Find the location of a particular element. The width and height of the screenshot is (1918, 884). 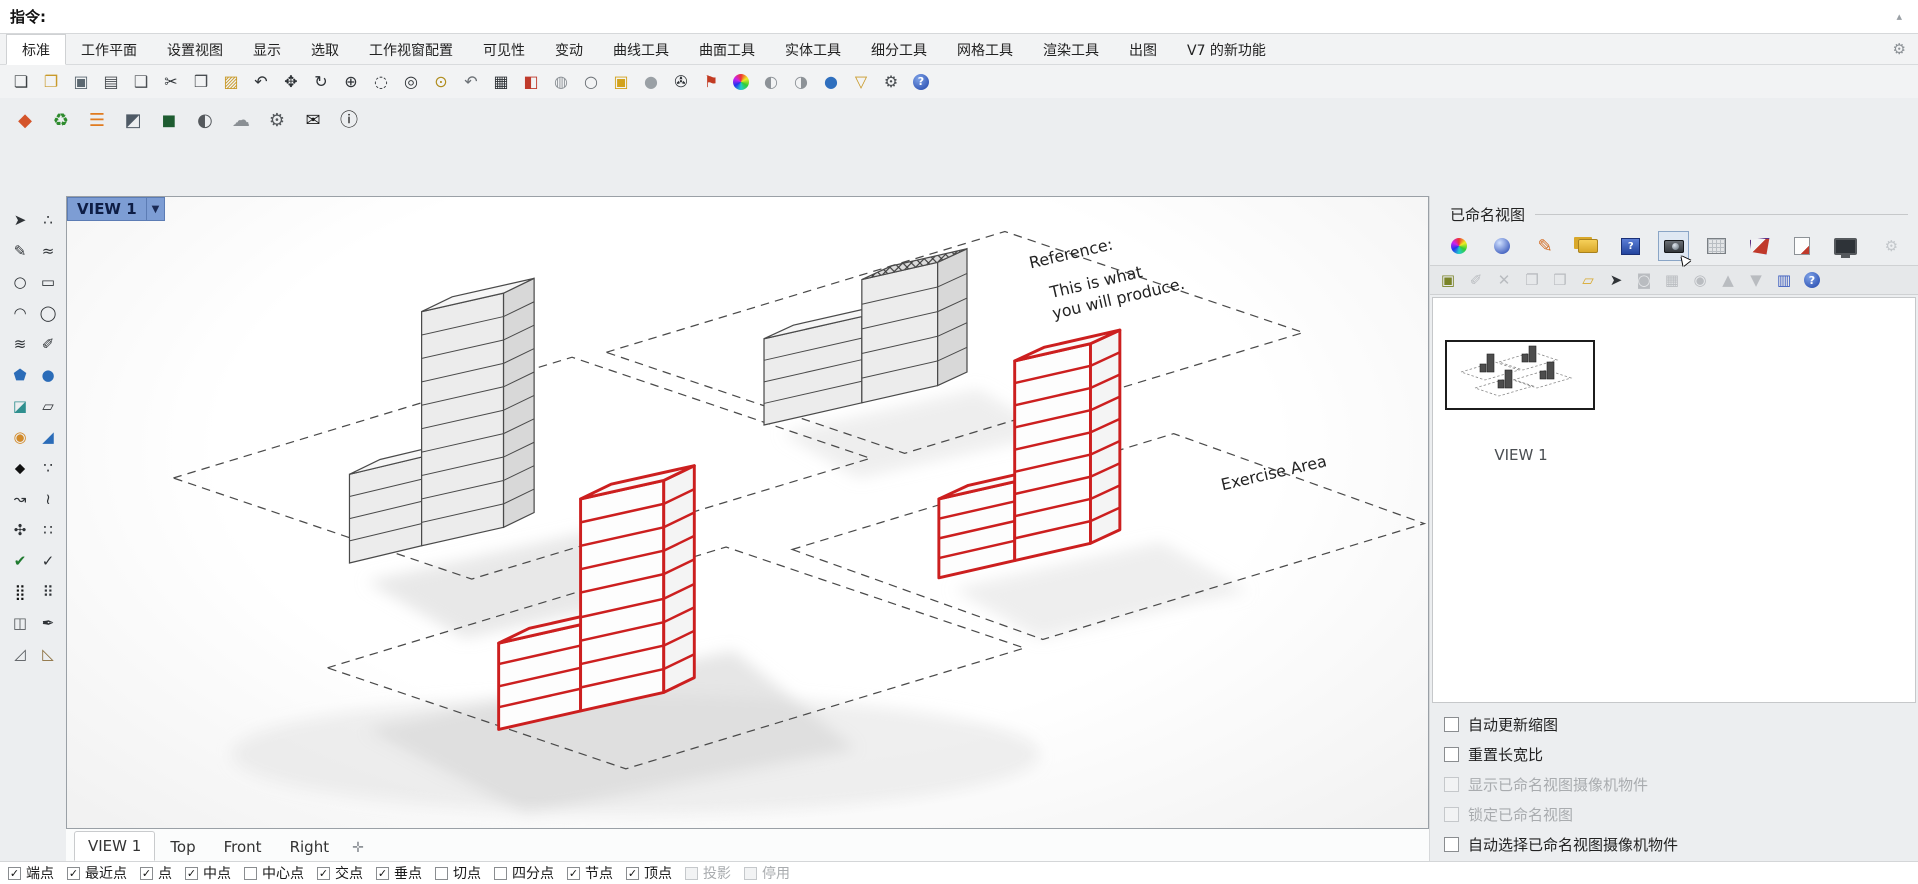

offset-tool-icon: ≋ is located at coordinates (20, 343).